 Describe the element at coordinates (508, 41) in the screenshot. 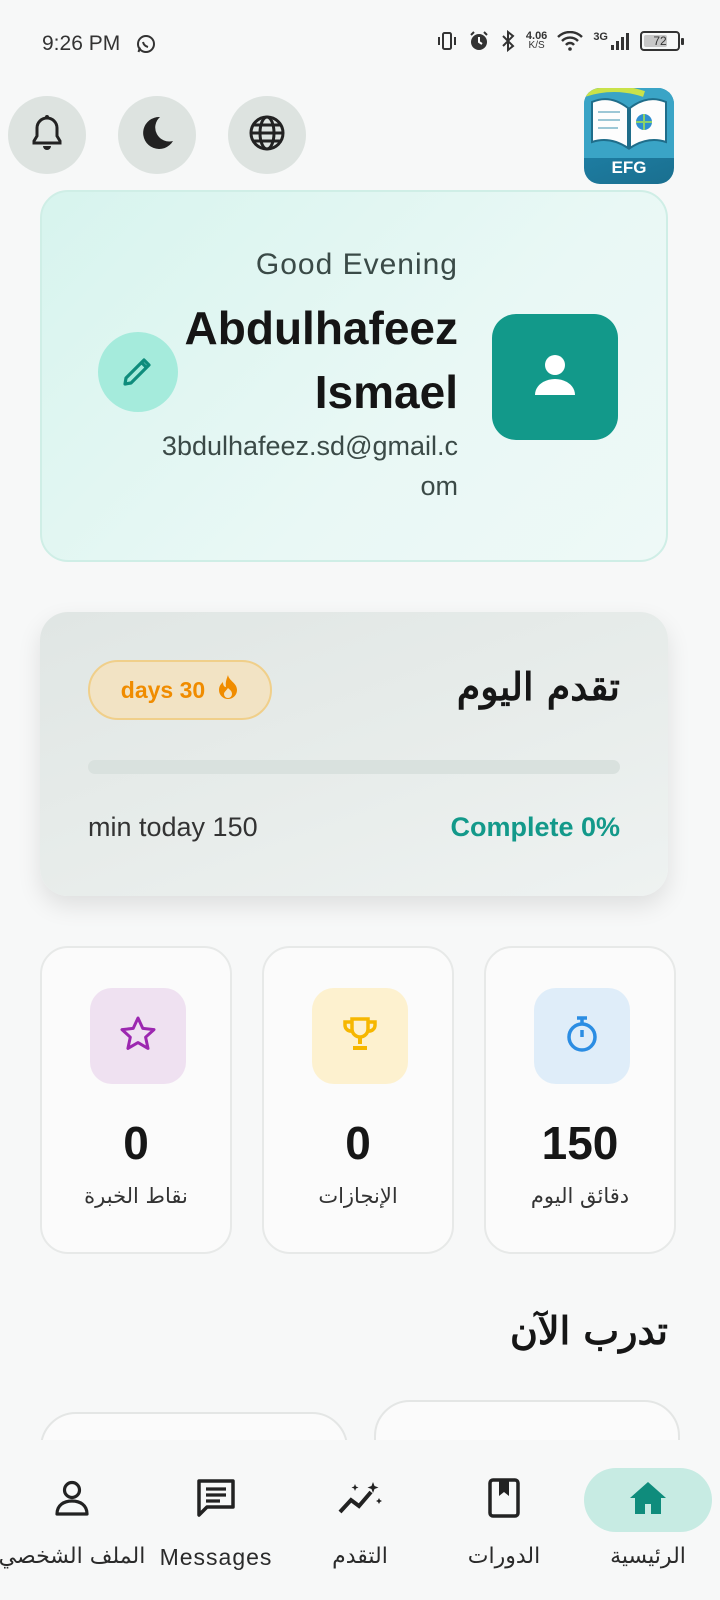

I see `bluetooth-icon` at that location.